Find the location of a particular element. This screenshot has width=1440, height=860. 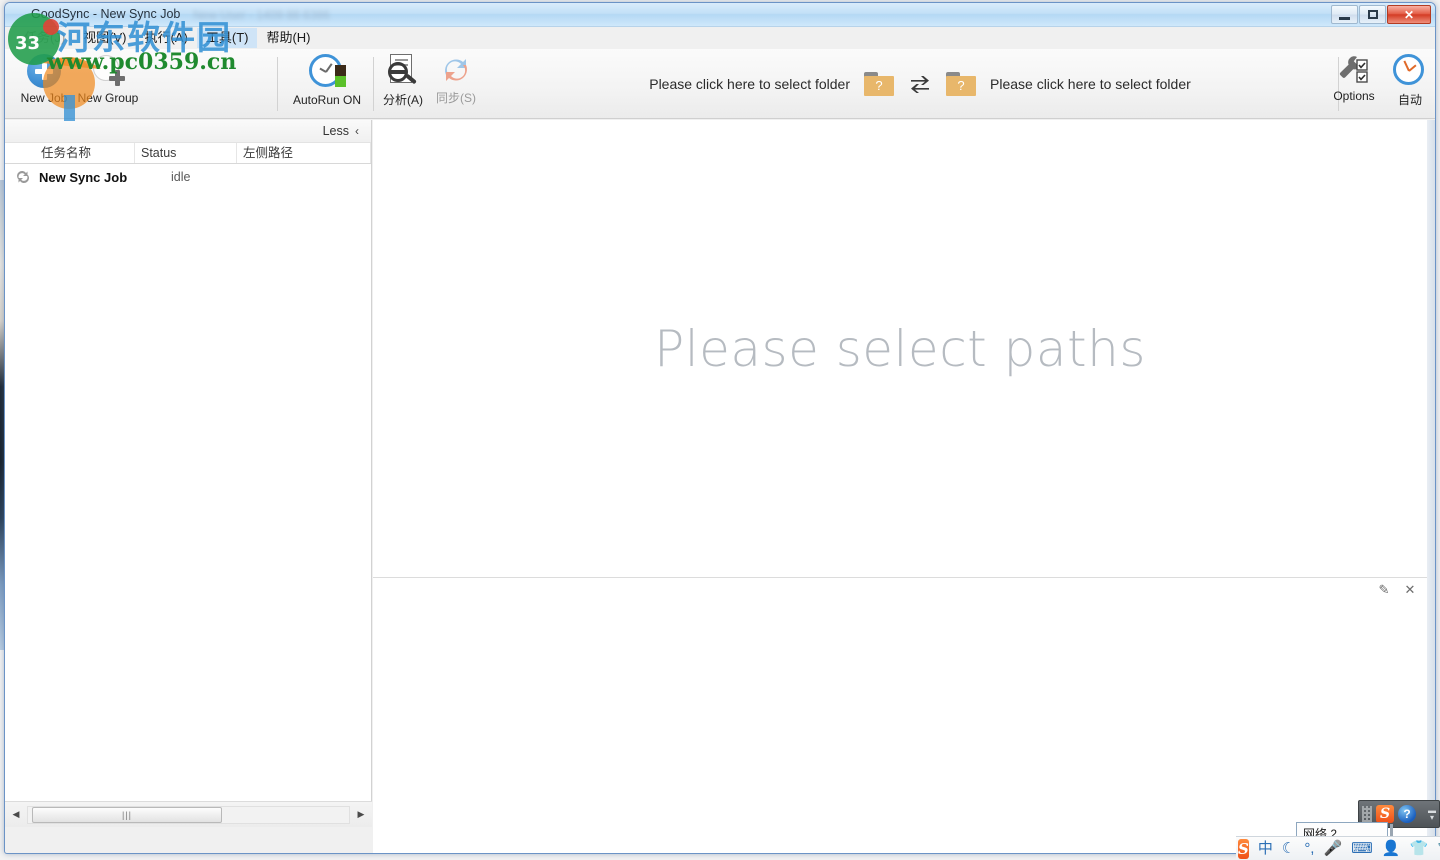

maximize-button is located at coordinates (1372, 14).